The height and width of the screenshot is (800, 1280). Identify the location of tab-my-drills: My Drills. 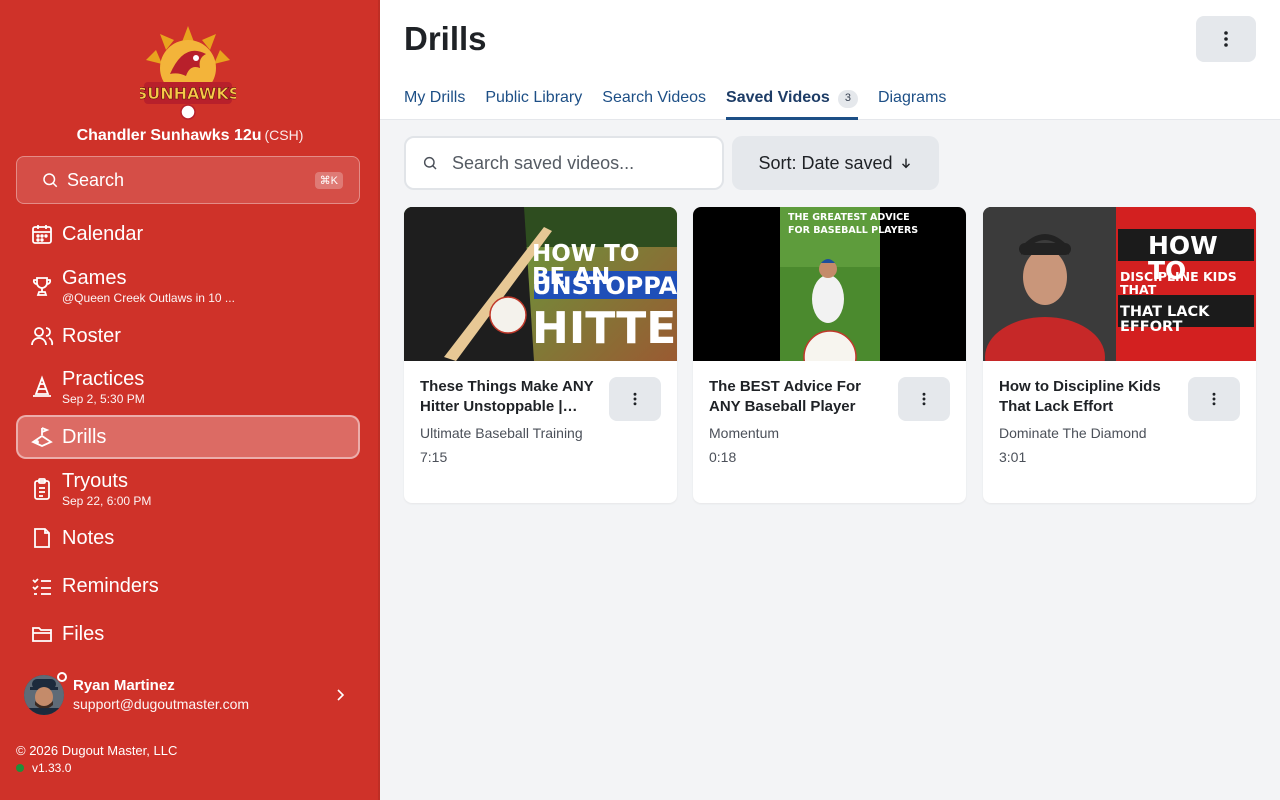
(434, 102).